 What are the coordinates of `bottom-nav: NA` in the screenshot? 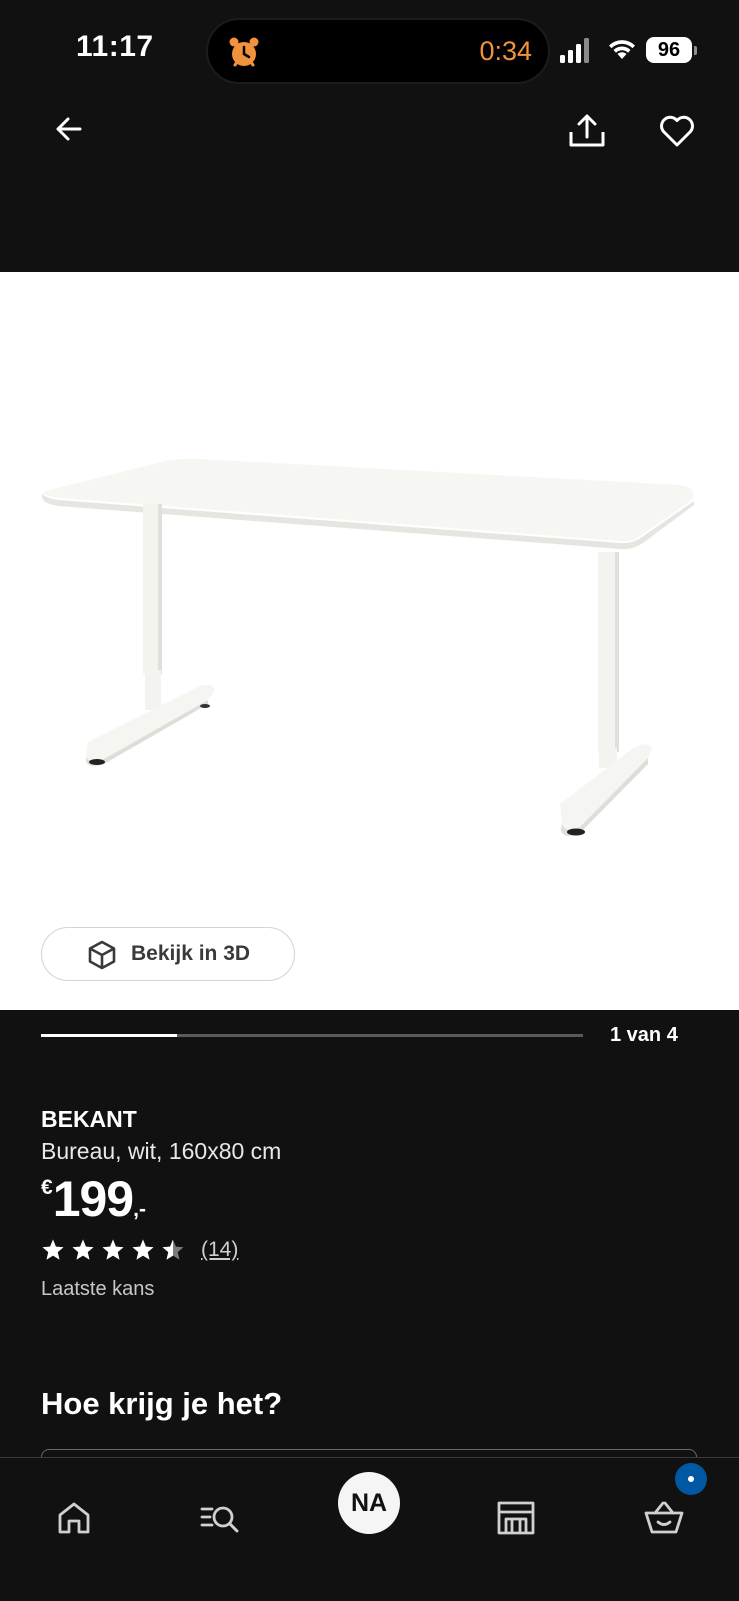 It's located at (369, 1529).